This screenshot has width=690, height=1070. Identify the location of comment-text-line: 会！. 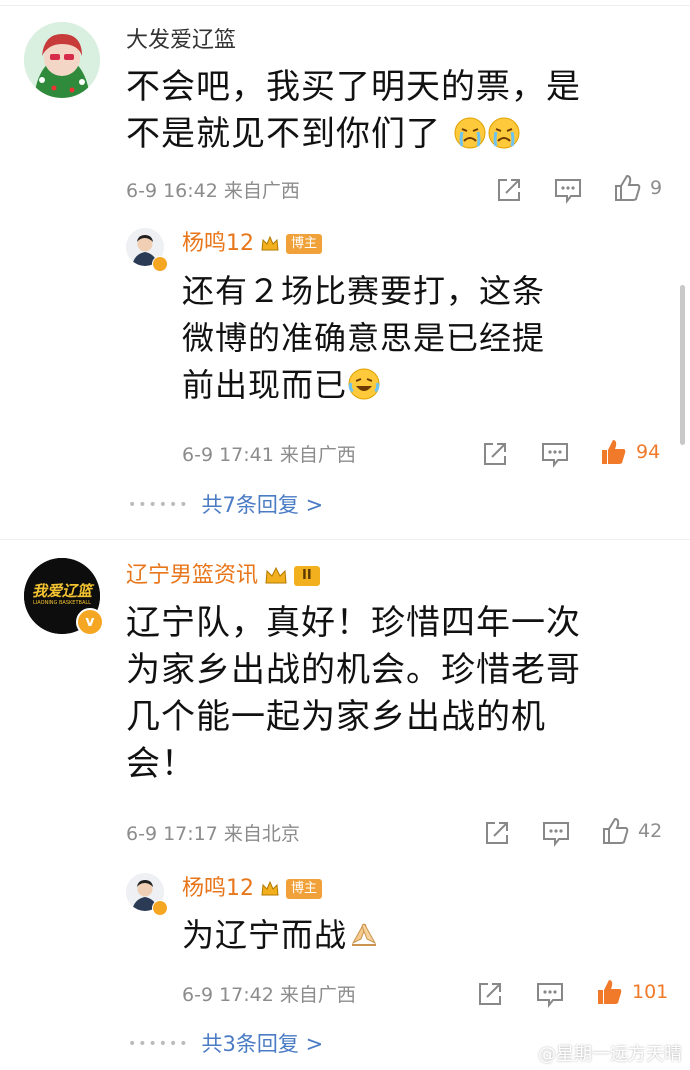
(161, 764).